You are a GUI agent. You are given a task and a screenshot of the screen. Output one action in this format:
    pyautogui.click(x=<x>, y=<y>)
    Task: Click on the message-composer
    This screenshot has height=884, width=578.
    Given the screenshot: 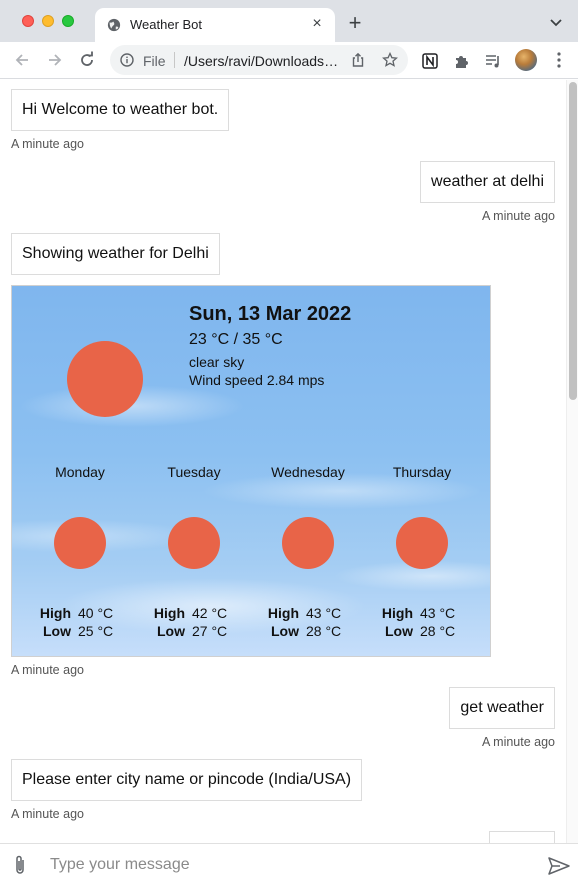 What is the action you would take?
    pyautogui.click(x=289, y=863)
    